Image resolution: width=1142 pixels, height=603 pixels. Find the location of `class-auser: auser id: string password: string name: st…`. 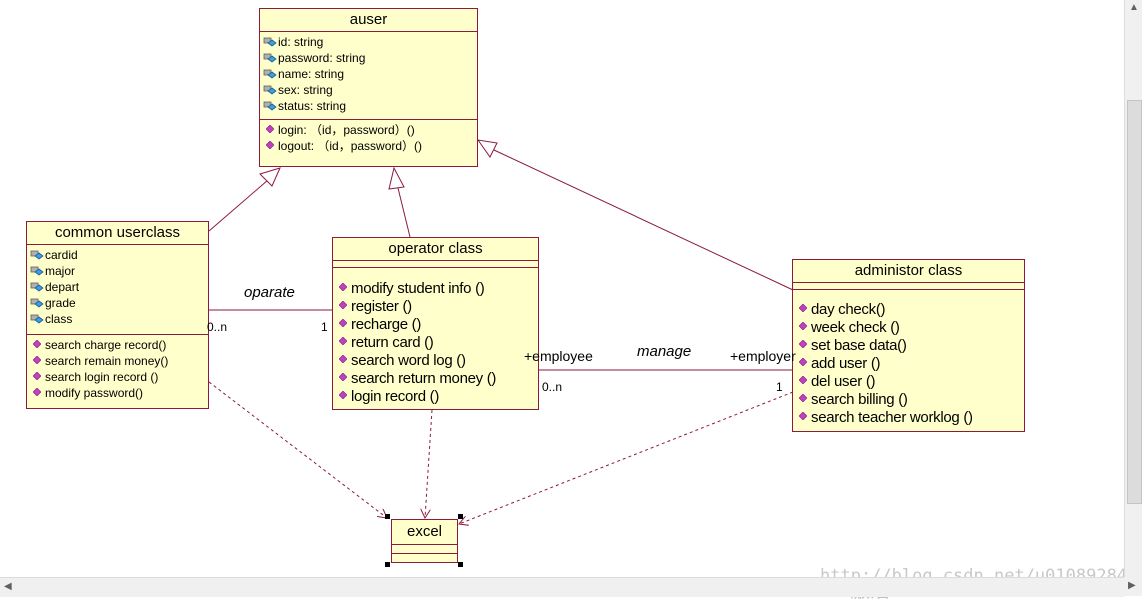

class-auser: auser id: string password: string name: st… is located at coordinates (368, 87).